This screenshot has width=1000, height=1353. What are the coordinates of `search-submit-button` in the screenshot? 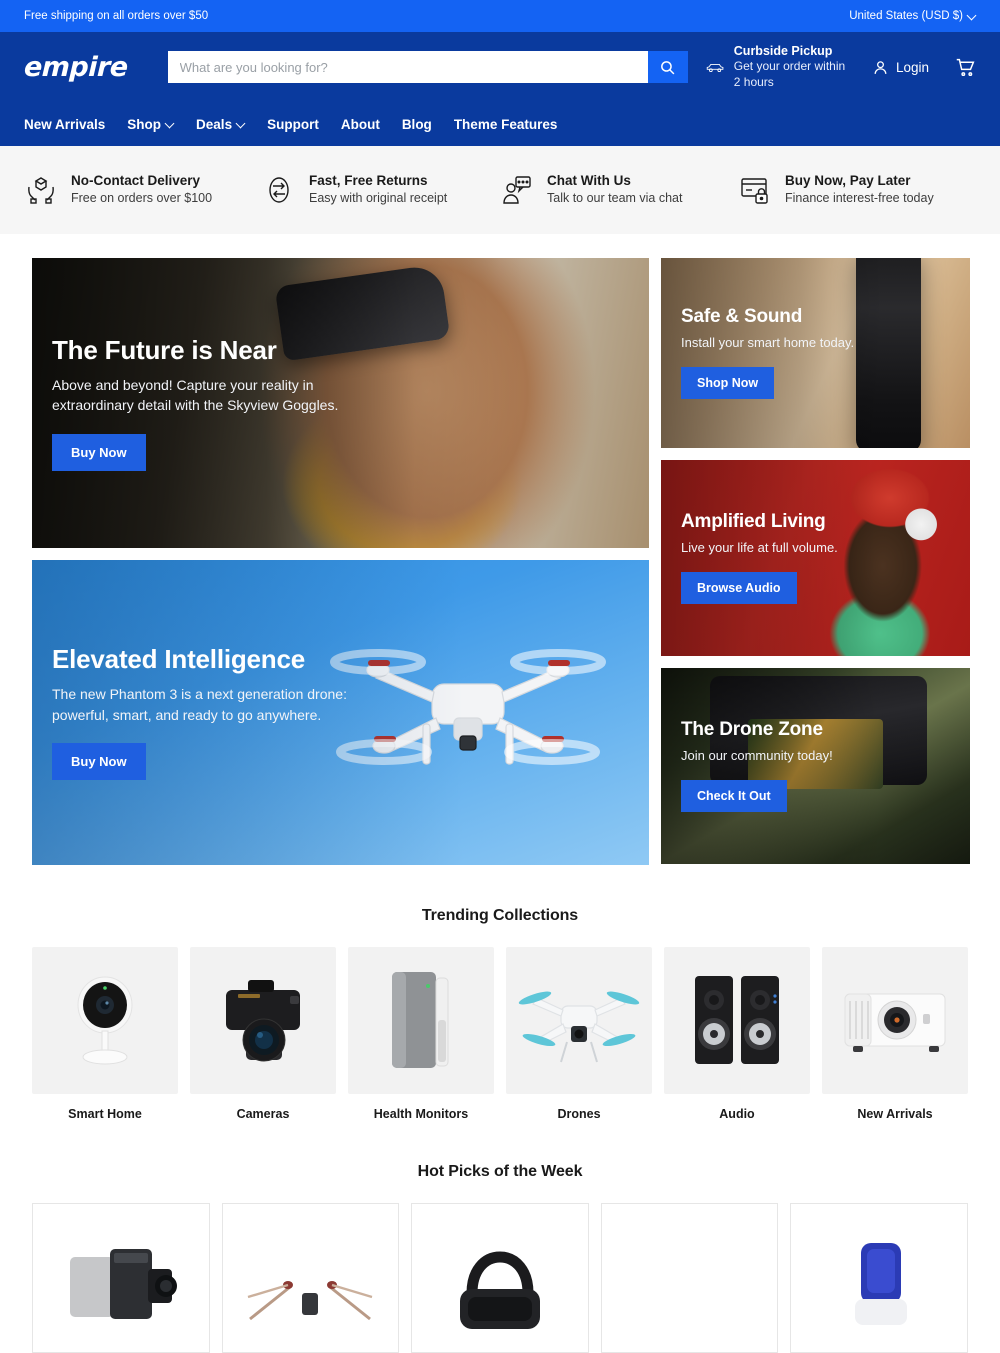 It's located at (667, 67).